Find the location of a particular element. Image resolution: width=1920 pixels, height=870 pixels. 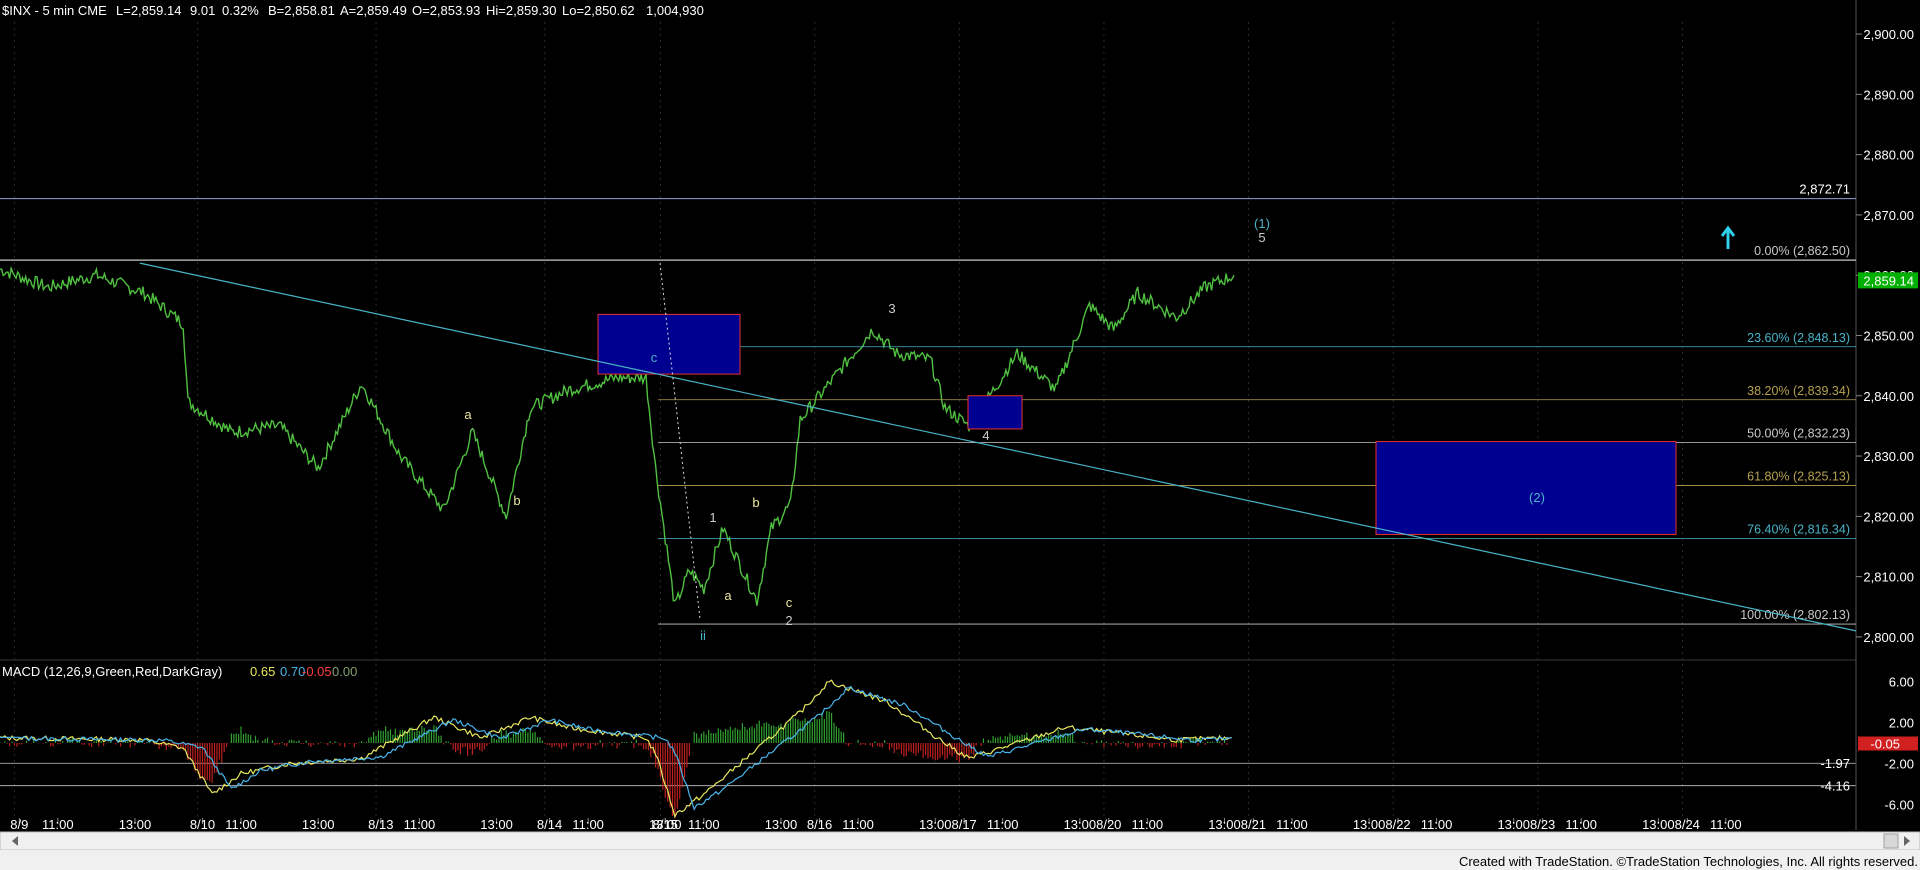

price-tick-label: 2,840.00 is located at coordinates (1888, 396).